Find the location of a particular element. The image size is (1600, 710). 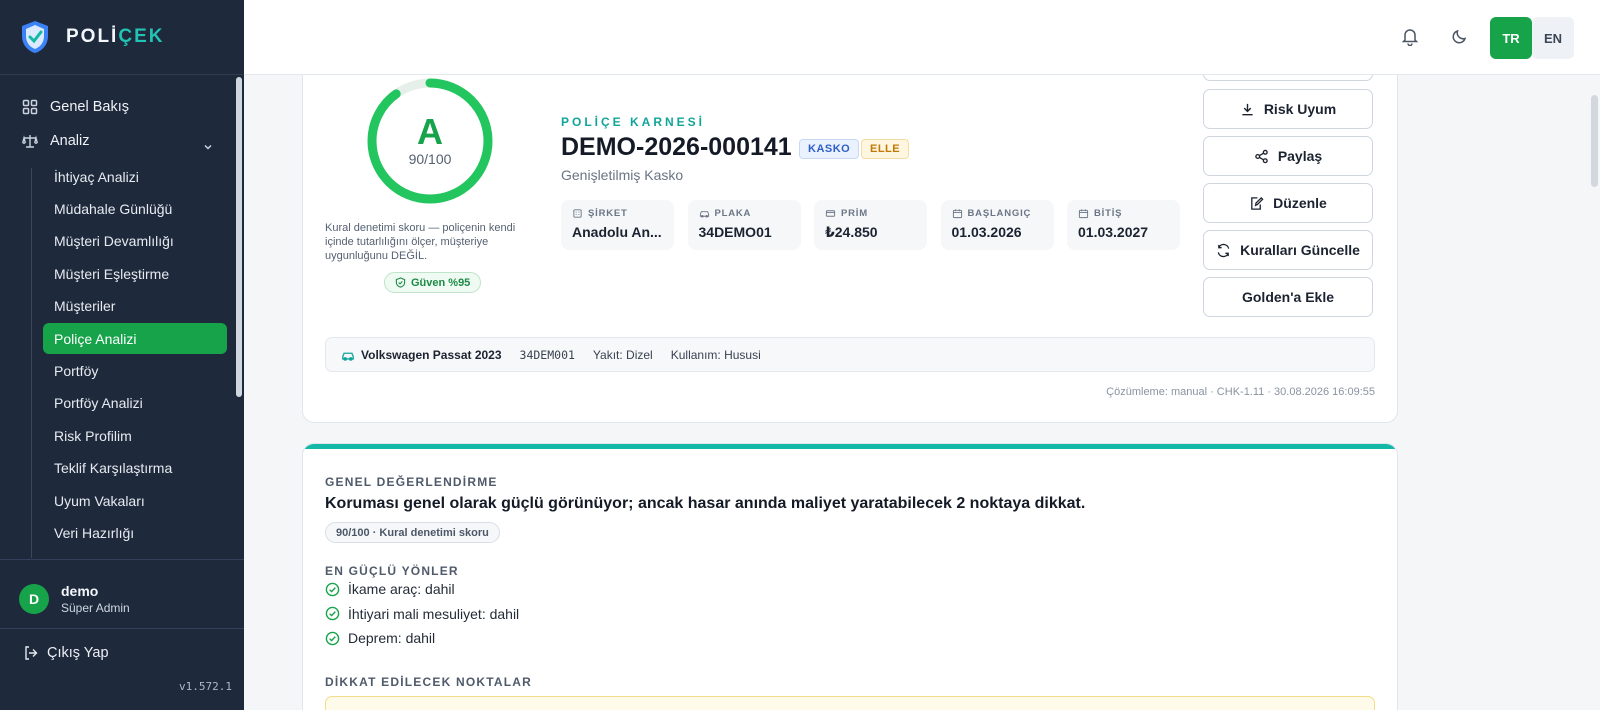

policy-type-badge: KASKO is located at coordinates (829, 149).